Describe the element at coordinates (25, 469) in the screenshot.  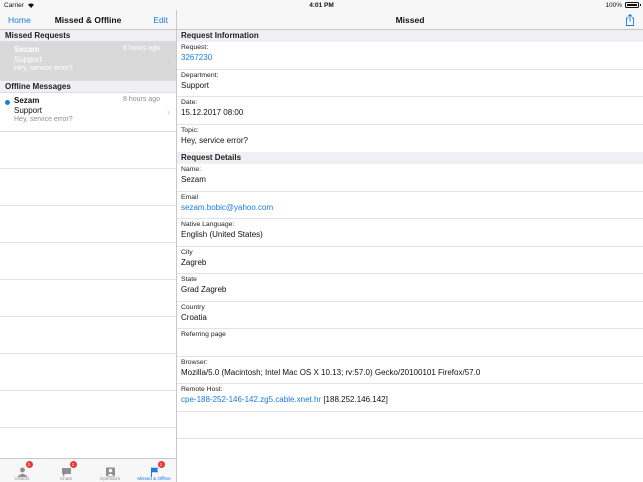
I see `visitors-icon: 1` at that location.